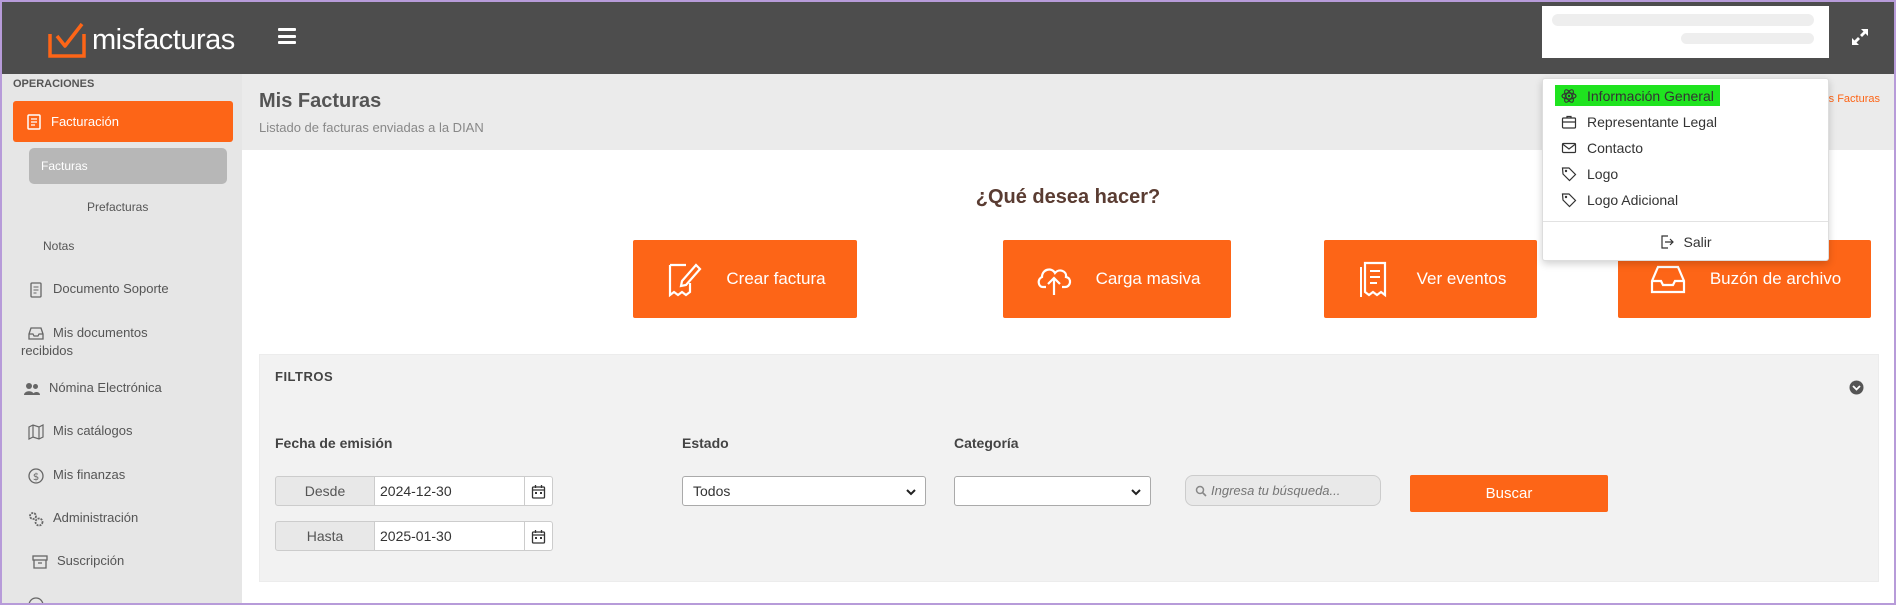  What do you see at coordinates (1052, 491) in the screenshot?
I see `categoria-select` at bounding box center [1052, 491].